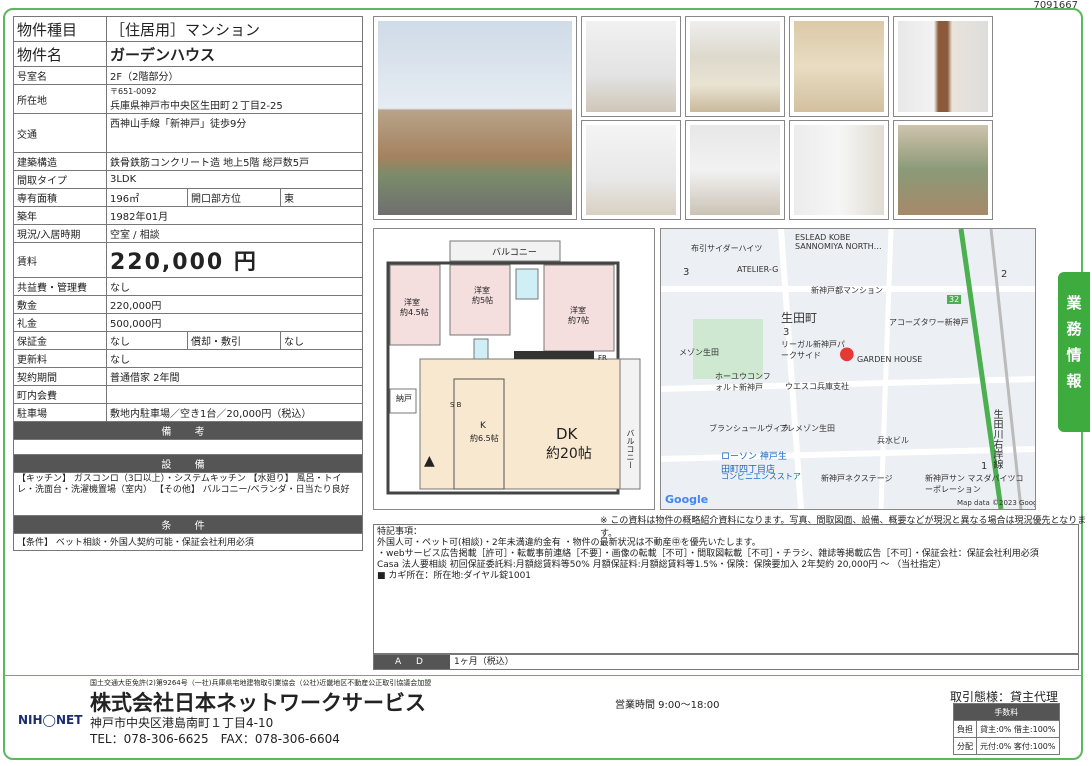 This screenshot has width=1092, height=766. What do you see at coordinates (234, 286) in the screenshot?
I see `common-fee-value: なし` at bounding box center [234, 286].